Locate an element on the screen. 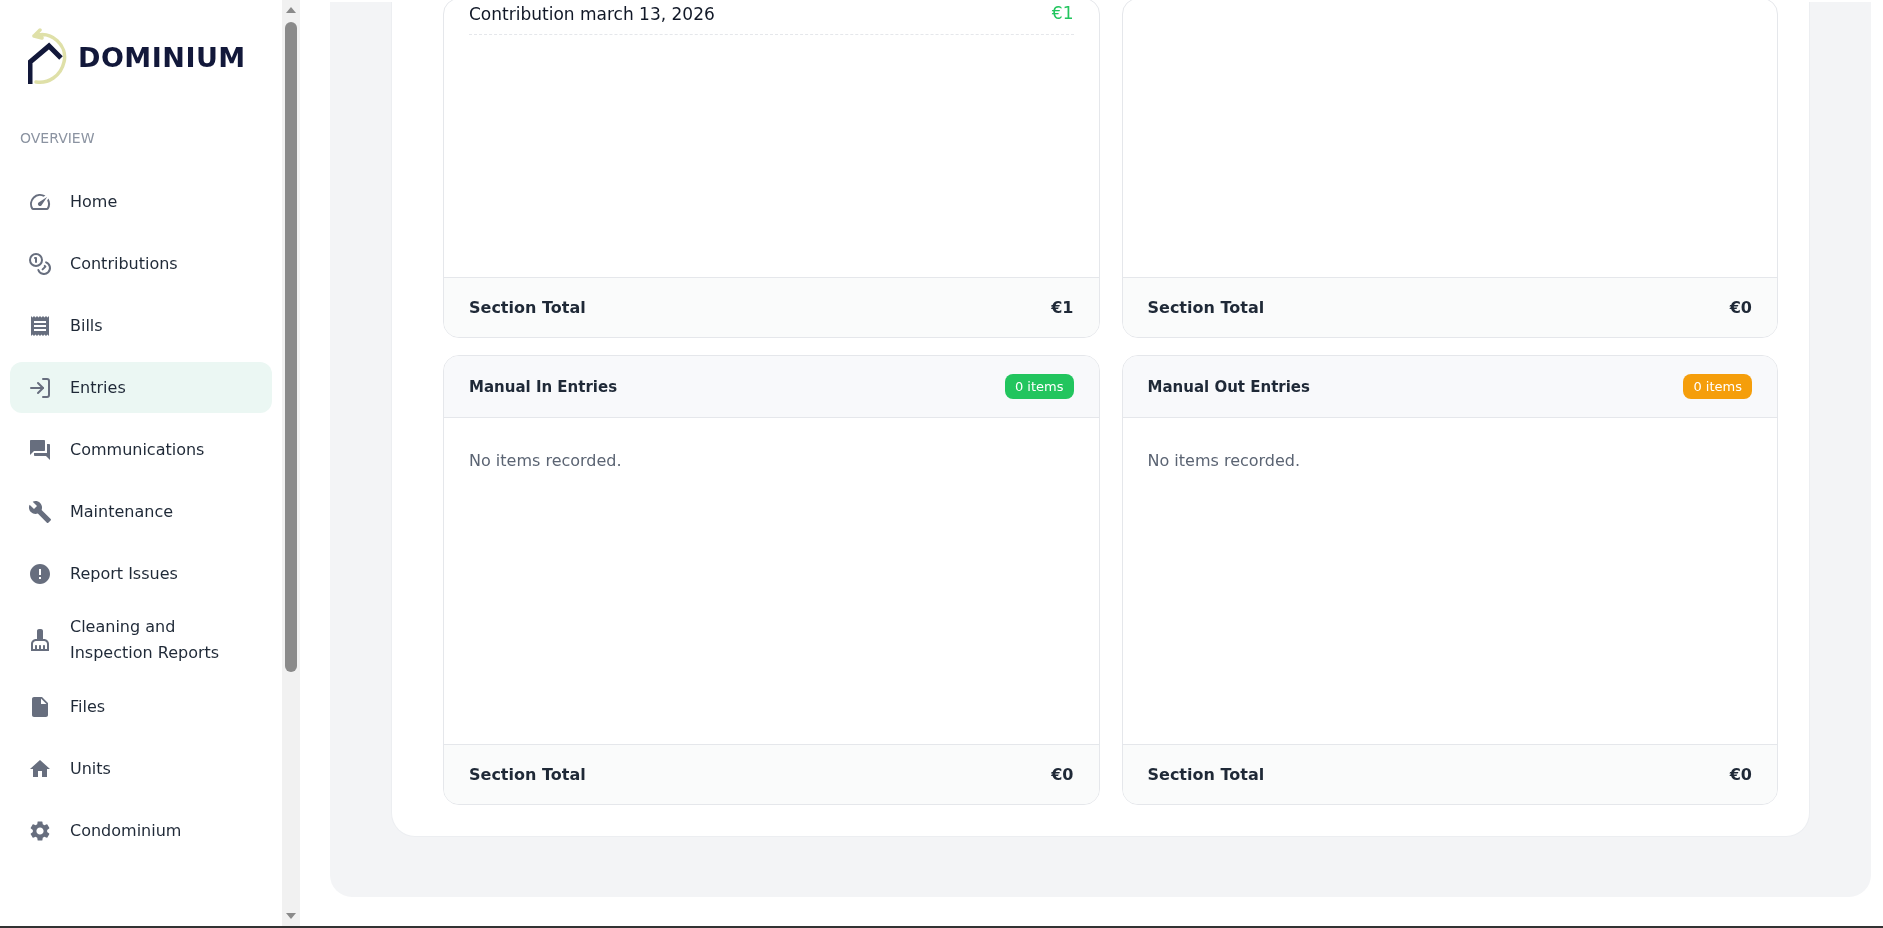  nav-item: Contributions is located at coordinates (141, 263).